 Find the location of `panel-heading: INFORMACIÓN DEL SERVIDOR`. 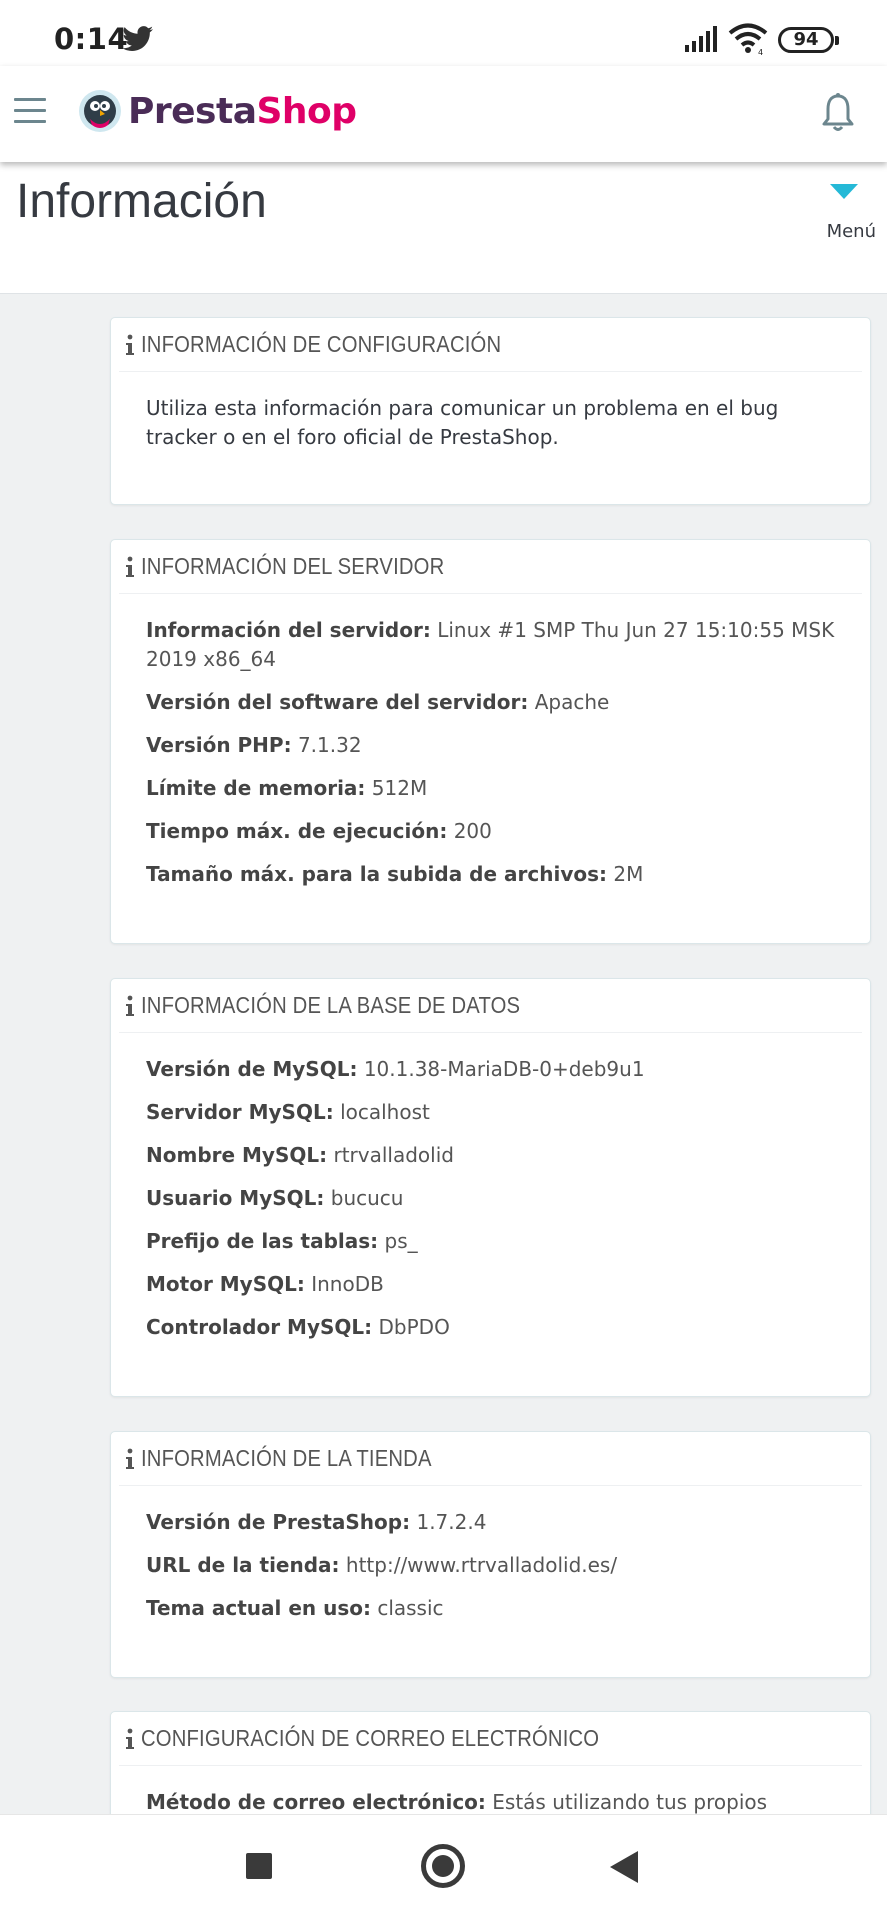

panel-heading: INFORMACIÓN DEL SERVIDOR is located at coordinates (490, 567).